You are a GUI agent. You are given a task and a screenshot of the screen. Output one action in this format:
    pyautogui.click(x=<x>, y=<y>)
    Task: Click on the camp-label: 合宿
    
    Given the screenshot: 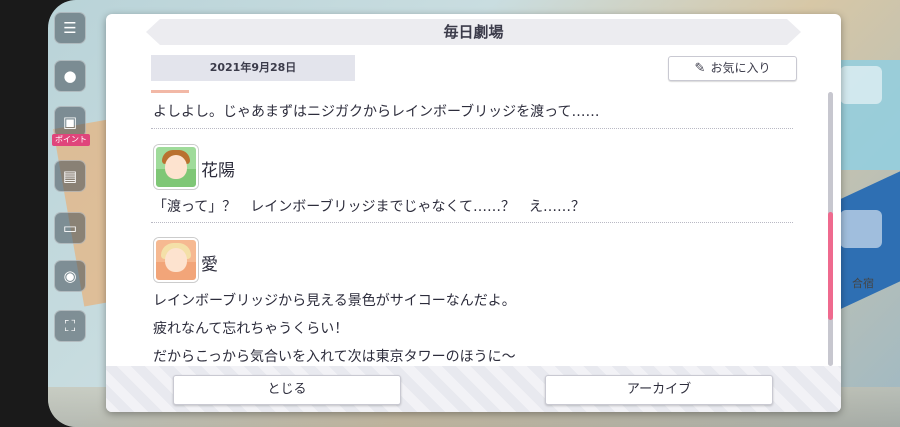 What is the action you would take?
    pyautogui.click(x=863, y=283)
    